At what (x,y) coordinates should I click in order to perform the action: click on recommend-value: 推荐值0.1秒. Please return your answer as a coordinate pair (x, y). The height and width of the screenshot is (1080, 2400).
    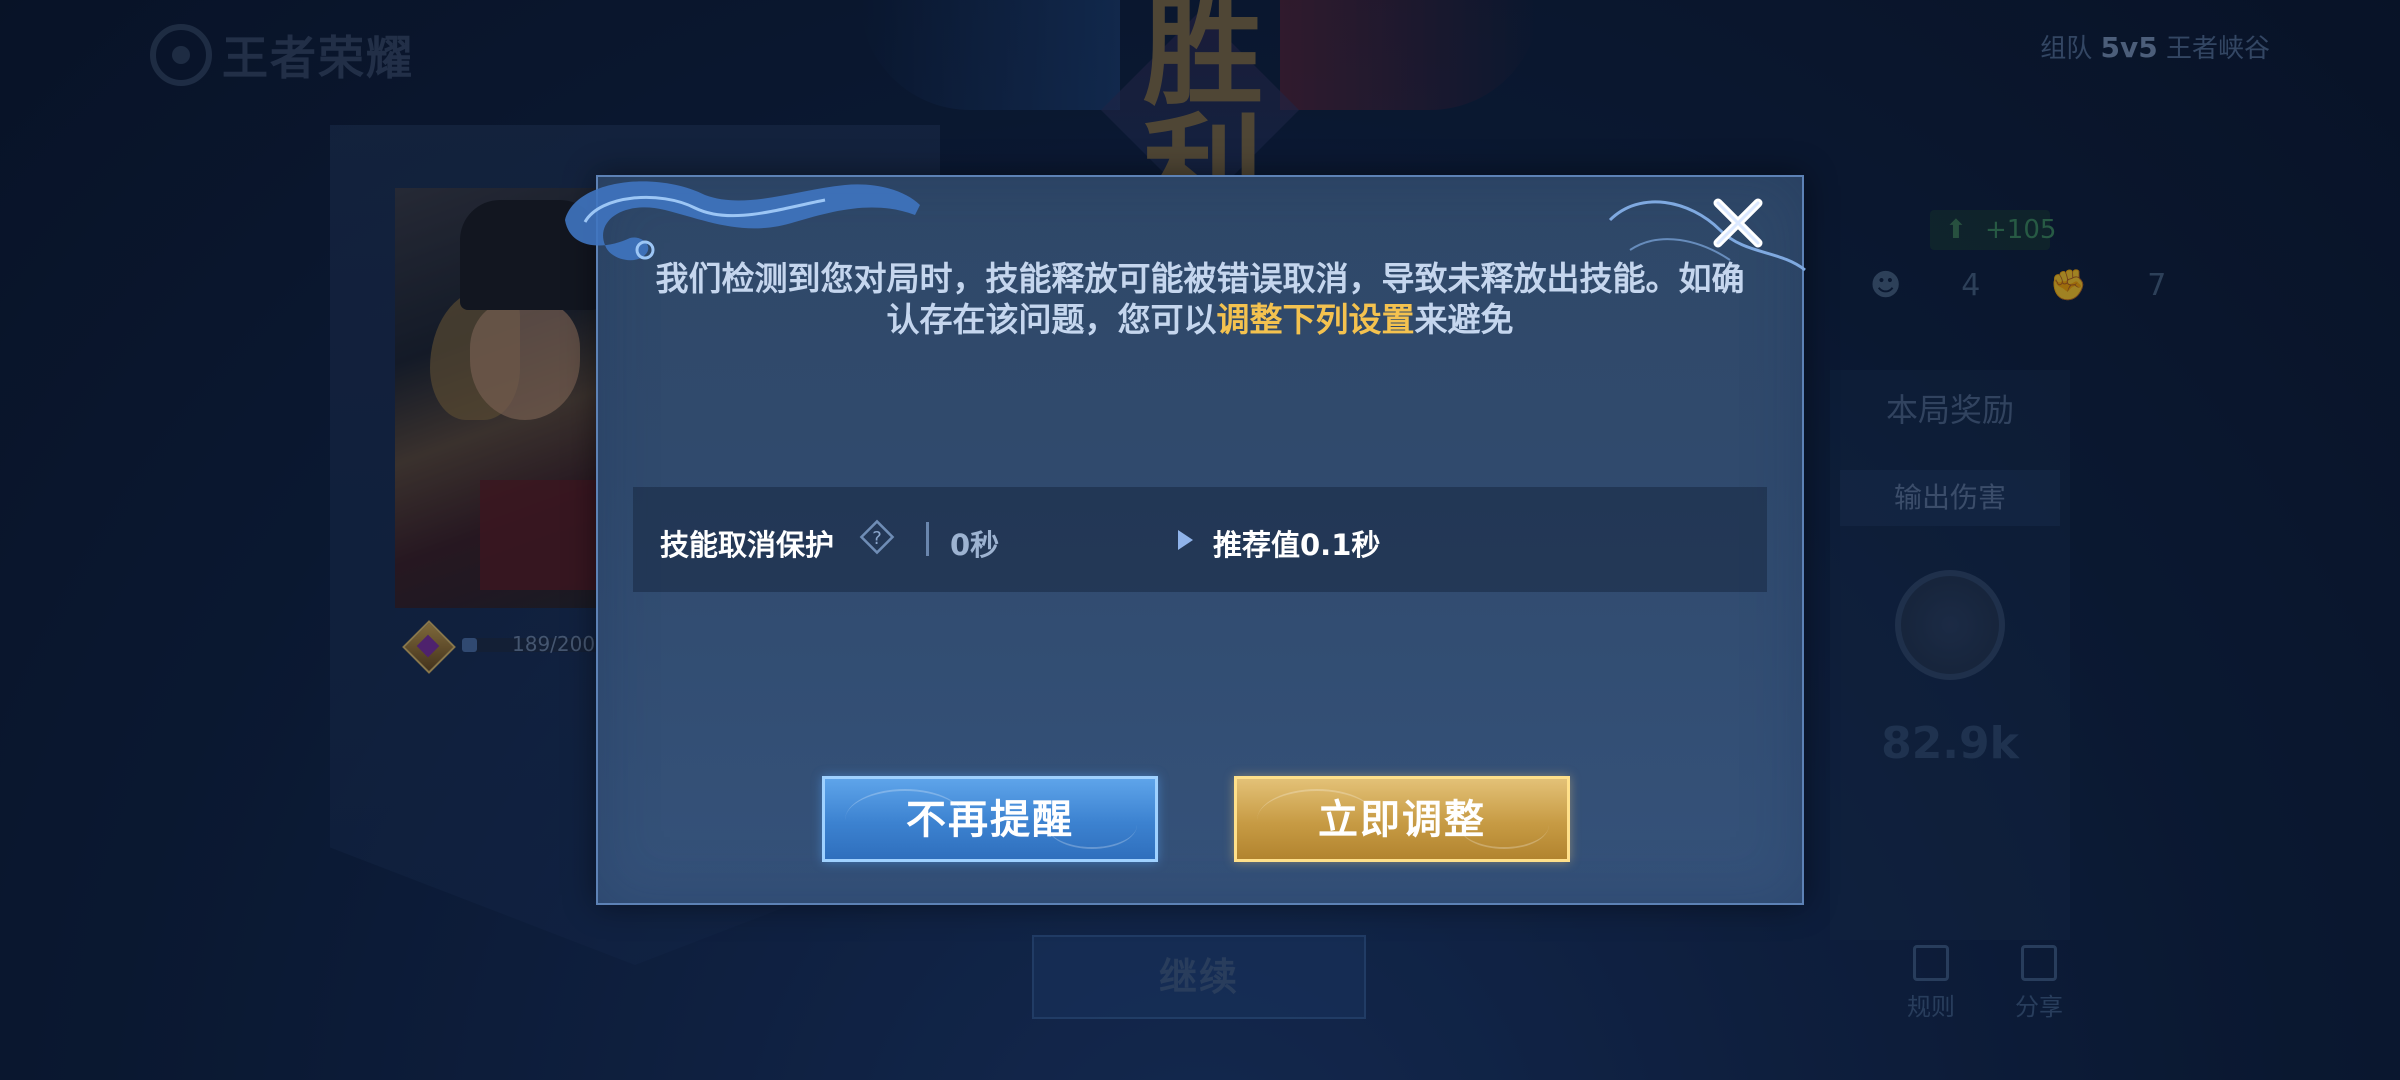
    Looking at the image, I should click on (1297, 545).